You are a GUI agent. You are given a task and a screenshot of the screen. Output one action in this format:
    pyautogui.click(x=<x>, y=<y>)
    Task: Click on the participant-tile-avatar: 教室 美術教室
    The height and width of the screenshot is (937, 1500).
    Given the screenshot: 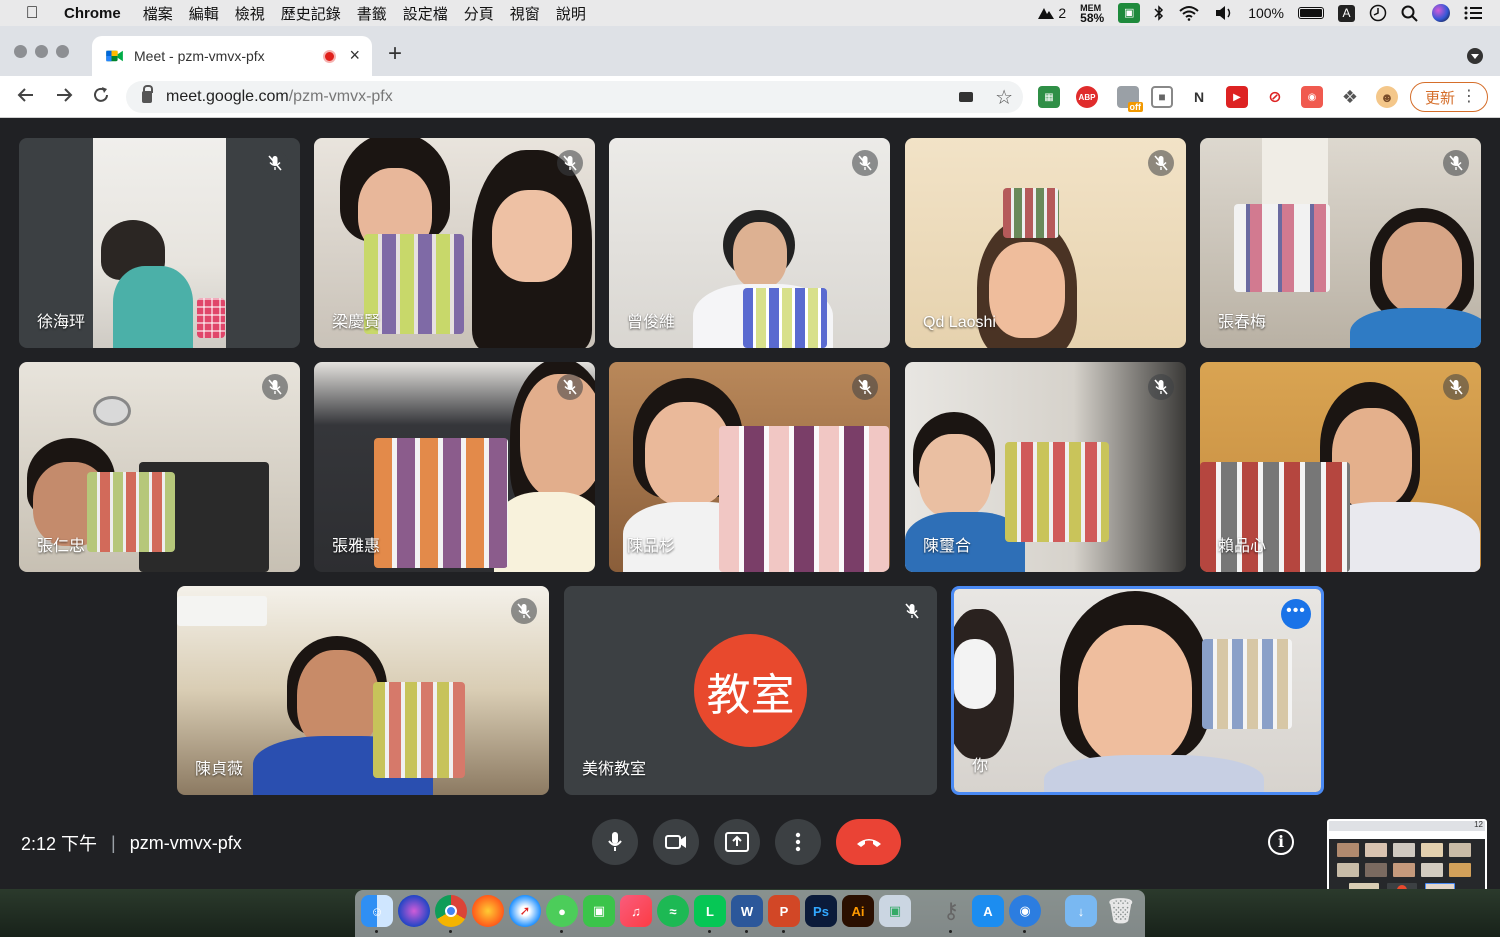 What is the action you would take?
    pyautogui.click(x=750, y=690)
    